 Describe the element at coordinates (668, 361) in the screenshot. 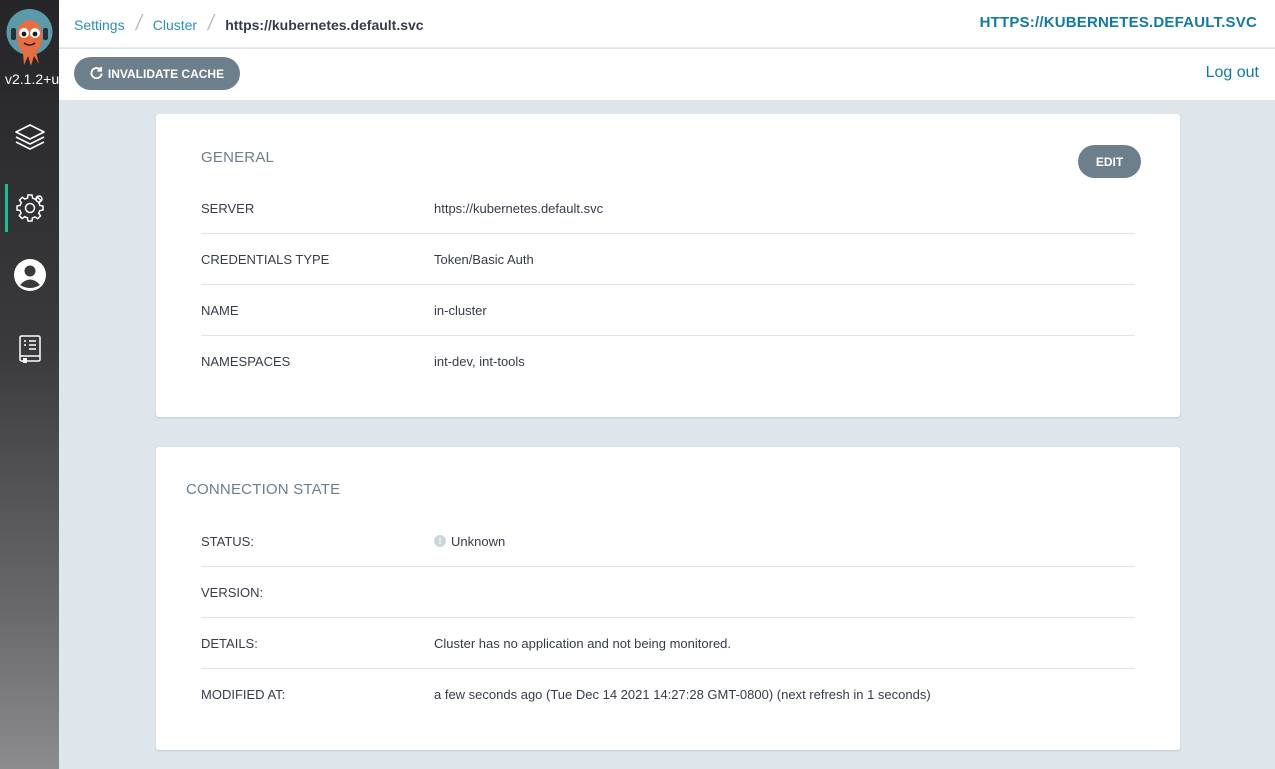

I see `general-row-namespaces: NAMESPACES int-dev, int-tools` at that location.